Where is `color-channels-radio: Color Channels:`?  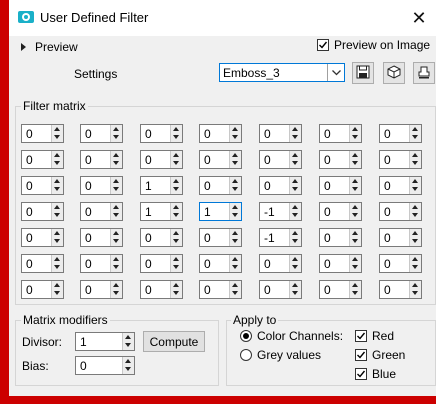
color-channels-radio: Color Channels: is located at coordinates (291, 336).